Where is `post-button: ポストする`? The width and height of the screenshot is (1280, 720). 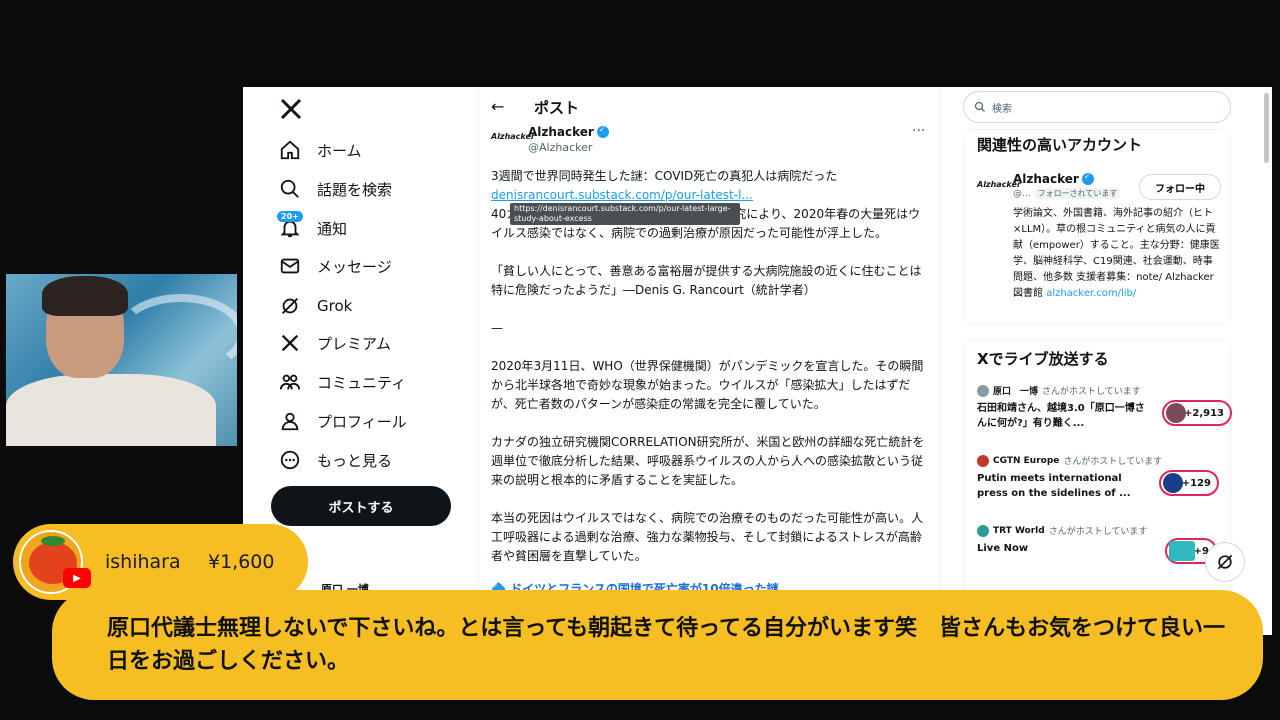 post-button: ポストする is located at coordinates (361, 506).